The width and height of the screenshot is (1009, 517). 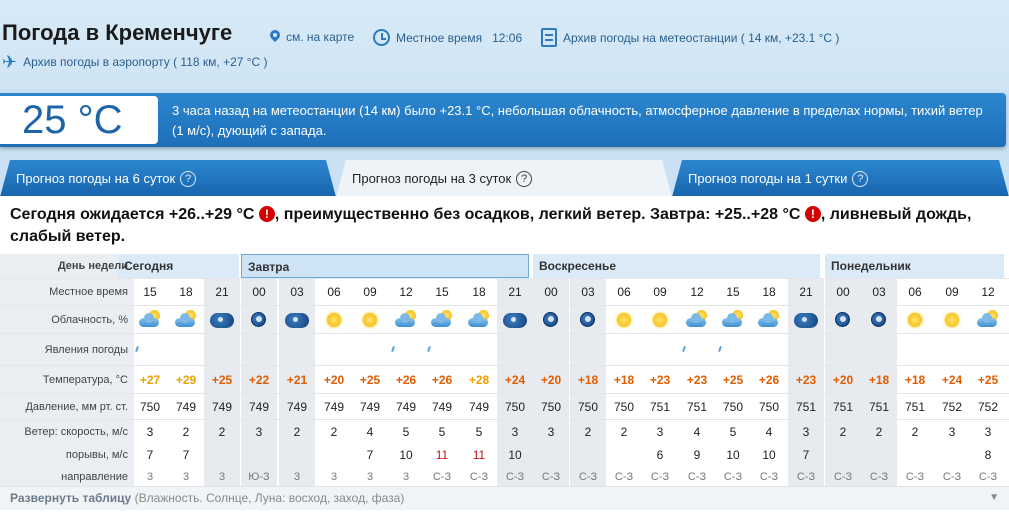 I want to click on time-cell: 03, so click(x=297, y=292).